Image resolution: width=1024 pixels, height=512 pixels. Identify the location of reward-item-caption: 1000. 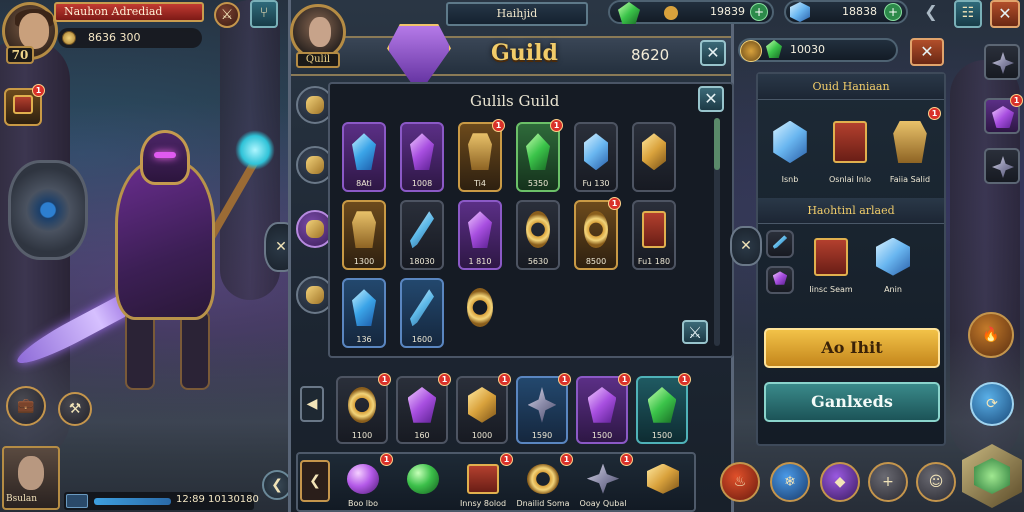
(482, 435).